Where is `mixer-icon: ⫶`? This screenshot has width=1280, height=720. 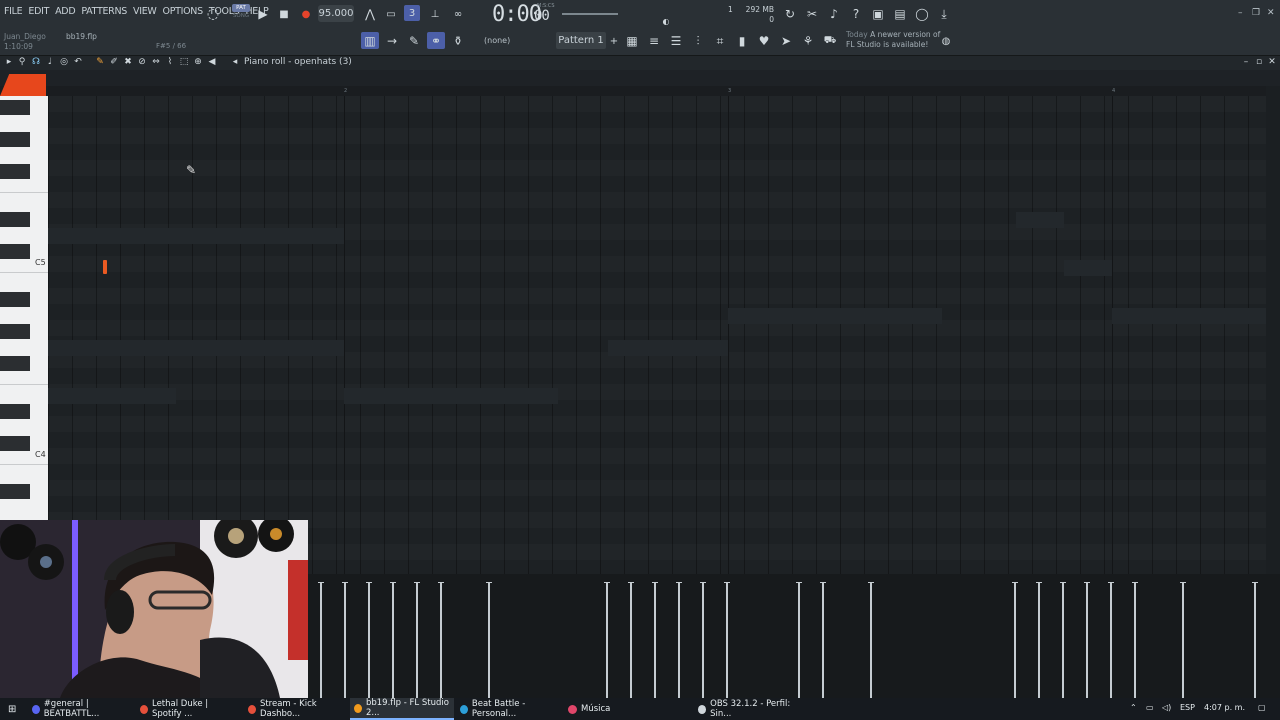 mixer-icon: ⫶ is located at coordinates (698, 41).